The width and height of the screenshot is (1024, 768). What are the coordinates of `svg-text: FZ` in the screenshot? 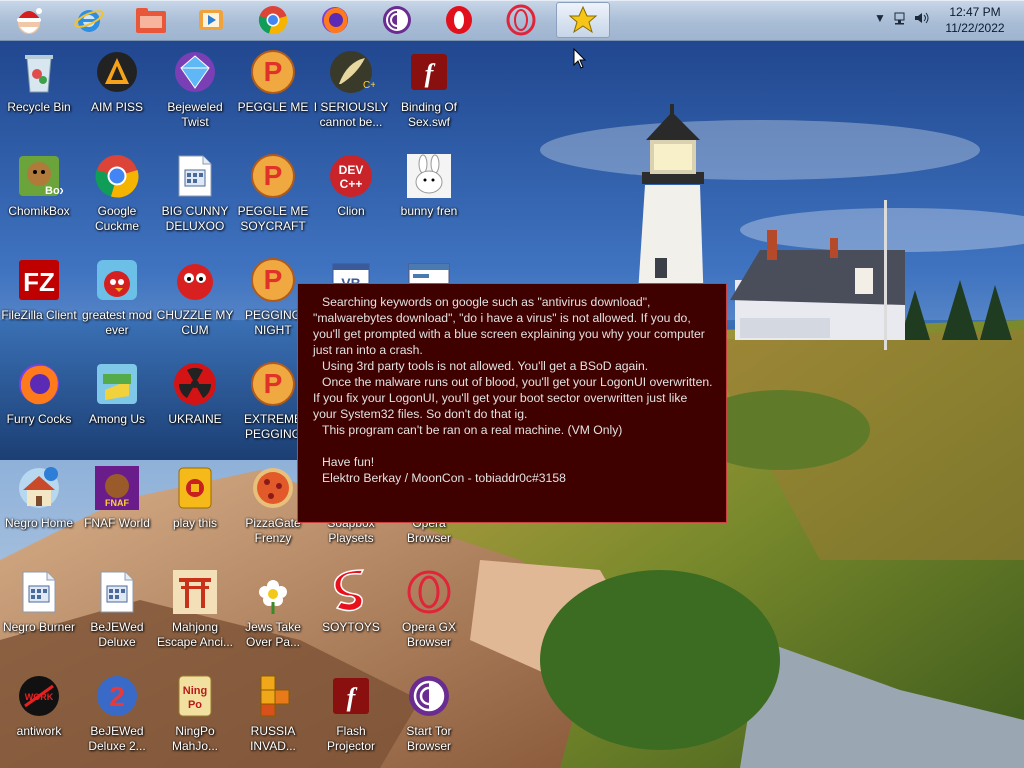 It's located at (39, 282).